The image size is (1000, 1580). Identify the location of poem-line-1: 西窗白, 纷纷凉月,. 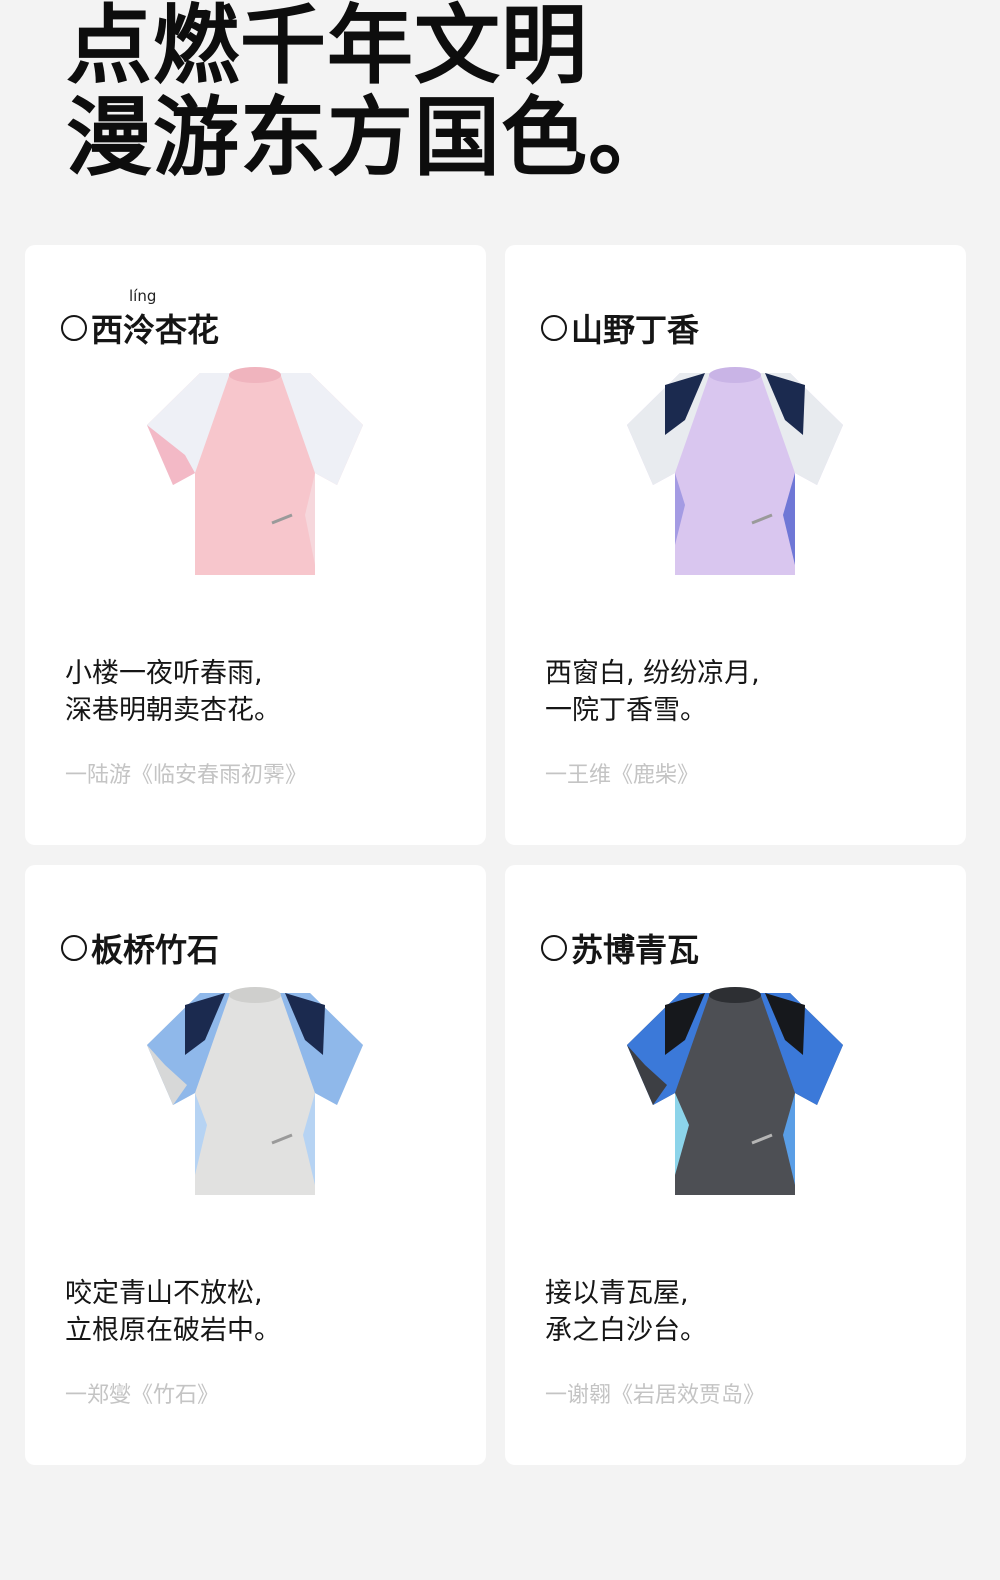
(652, 673).